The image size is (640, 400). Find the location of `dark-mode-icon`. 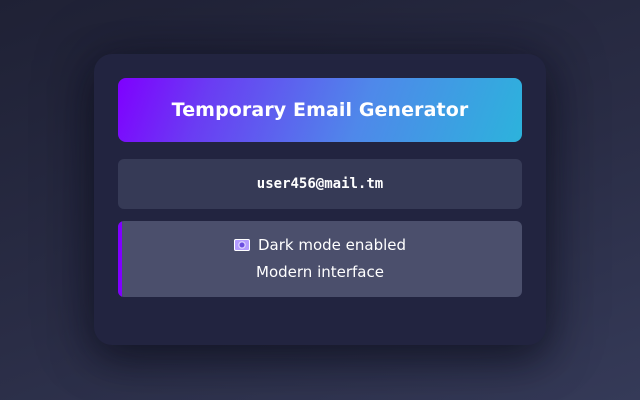

dark-mode-icon is located at coordinates (241, 245).